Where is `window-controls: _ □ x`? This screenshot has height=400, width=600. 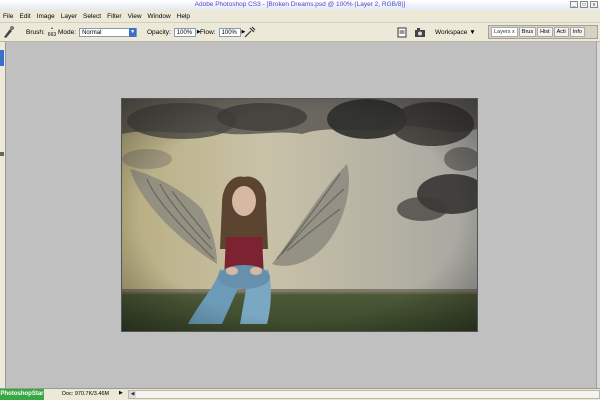
window-controls: _ □ x is located at coordinates (584, 4).